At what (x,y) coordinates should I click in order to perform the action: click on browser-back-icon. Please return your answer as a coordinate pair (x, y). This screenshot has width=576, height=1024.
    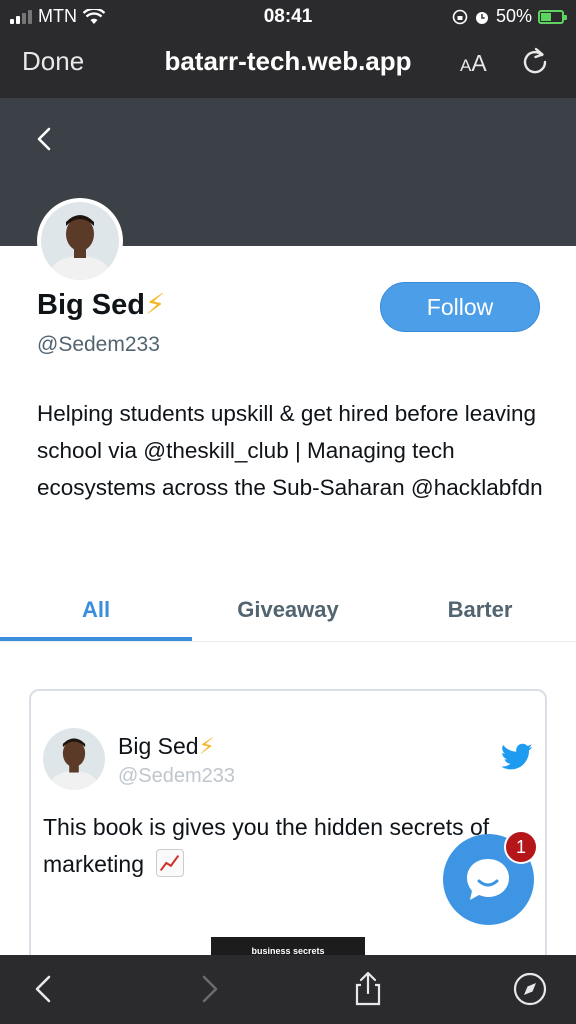
    Looking at the image, I should click on (45, 989).